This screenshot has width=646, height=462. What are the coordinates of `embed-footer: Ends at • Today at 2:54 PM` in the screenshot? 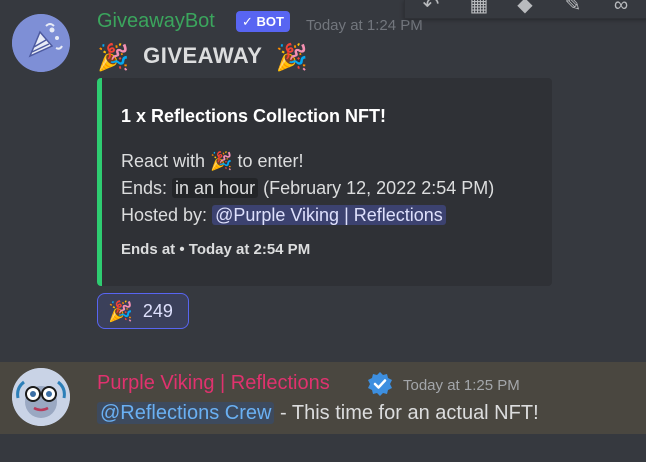 It's located at (216, 249).